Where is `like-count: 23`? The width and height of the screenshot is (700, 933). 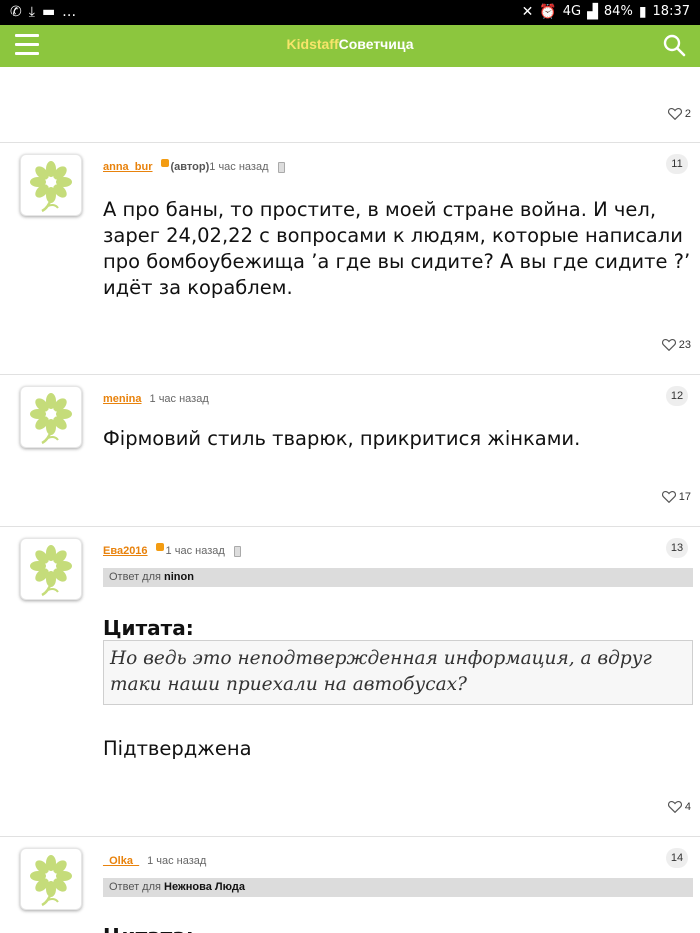 like-count: 23 is located at coordinates (684, 344).